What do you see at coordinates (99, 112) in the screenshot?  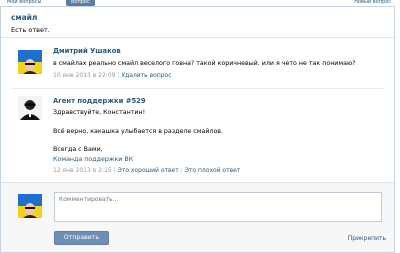 I see `post-text: Здравствуйте, Константин!` at bounding box center [99, 112].